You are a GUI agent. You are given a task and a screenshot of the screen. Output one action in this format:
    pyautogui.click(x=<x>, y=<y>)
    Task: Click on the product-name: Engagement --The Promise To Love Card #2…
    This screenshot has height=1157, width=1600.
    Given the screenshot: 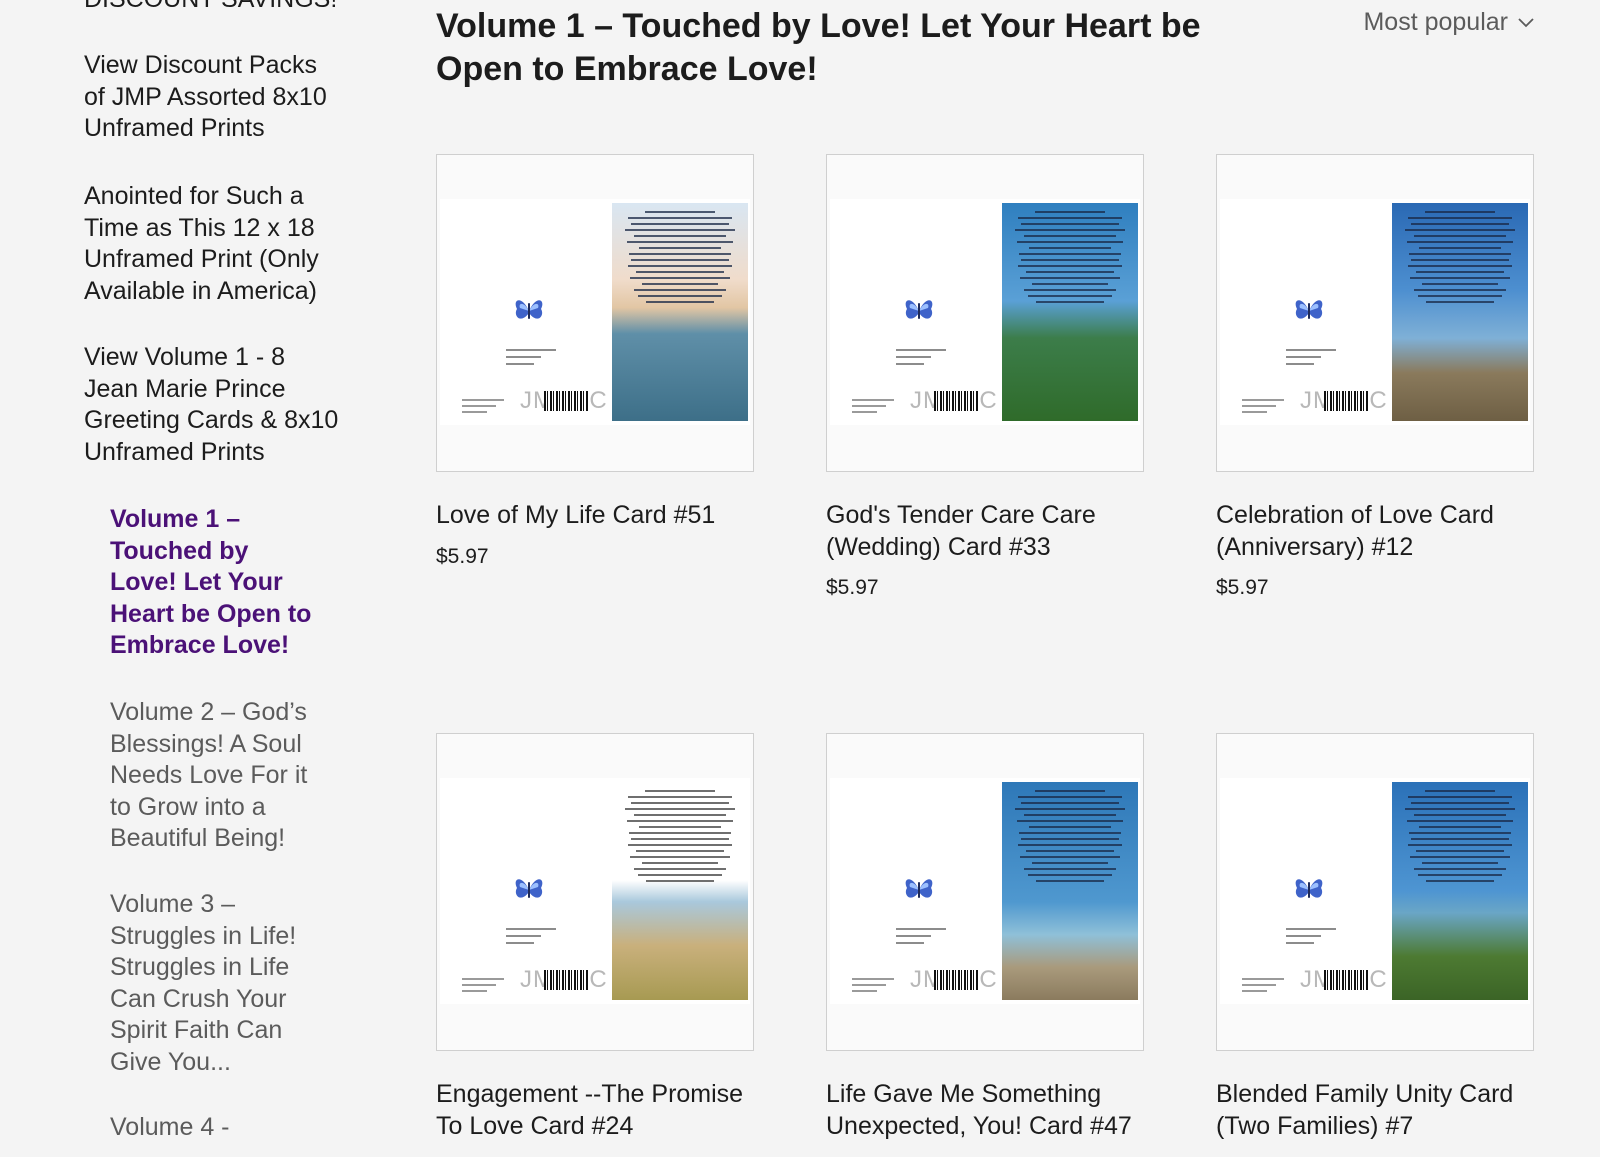 What is the action you would take?
    pyautogui.click(x=595, y=1110)
    